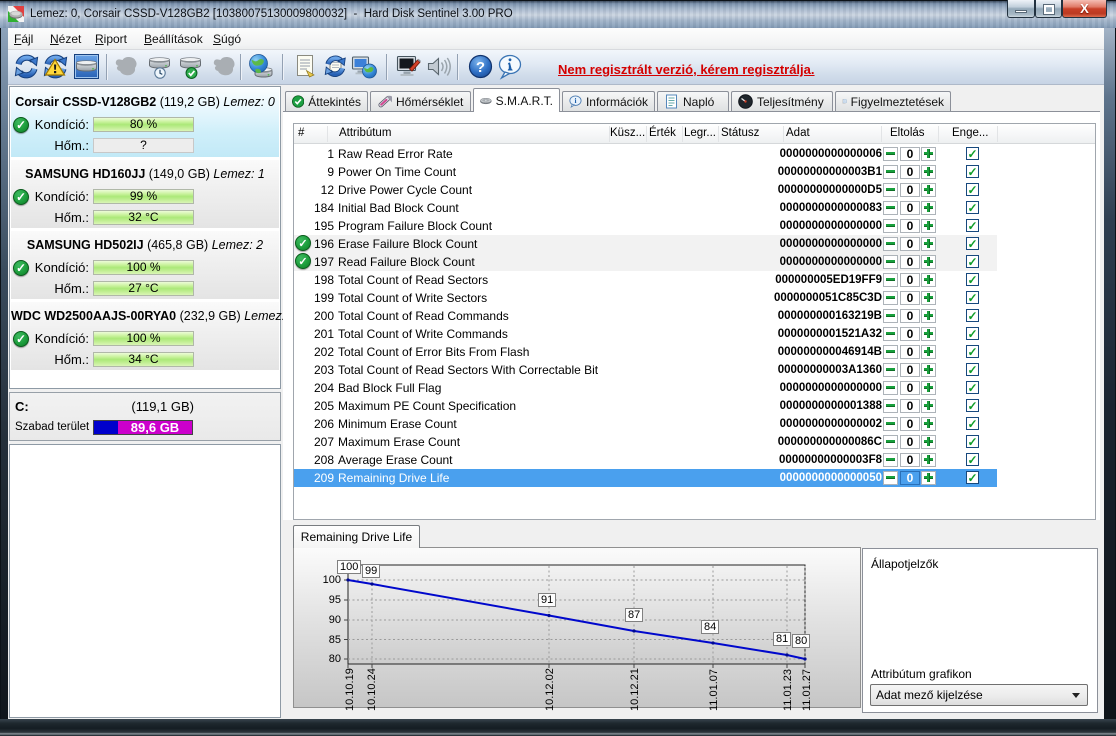 The image size is (1116, 736). Describe the element at coordinates (575, 100) in the screenshot. I see `svg-text: i` at that location.